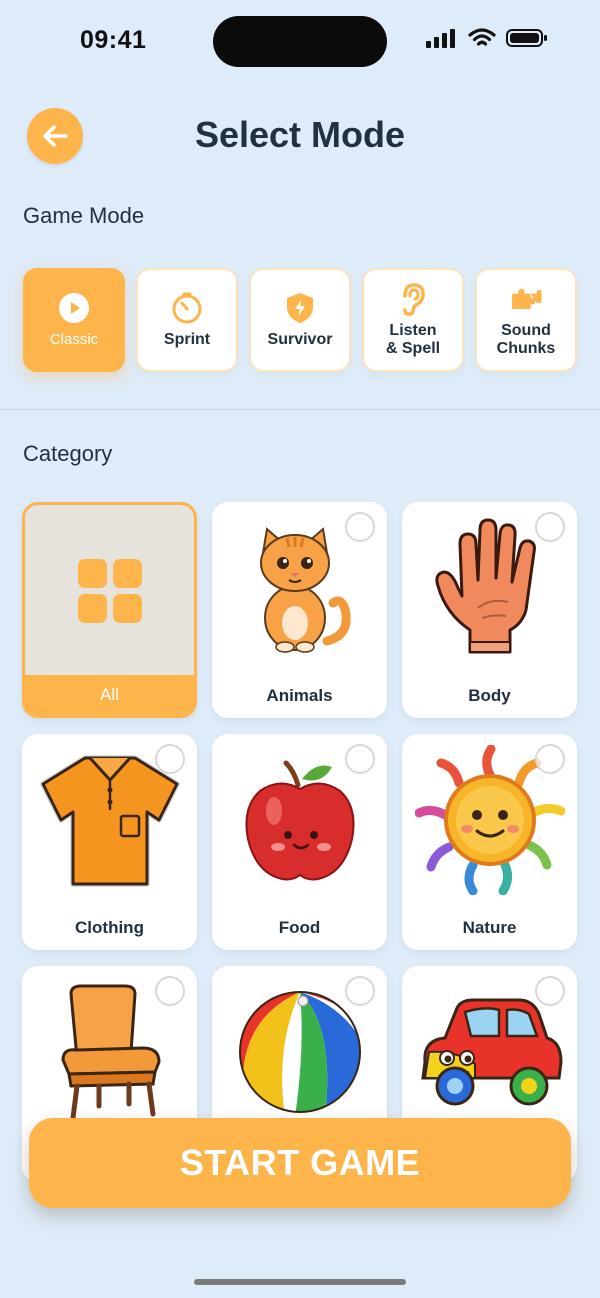 This screenshot has height=1298, width=600. I want to click on wifi-icon, so click(482, 37).